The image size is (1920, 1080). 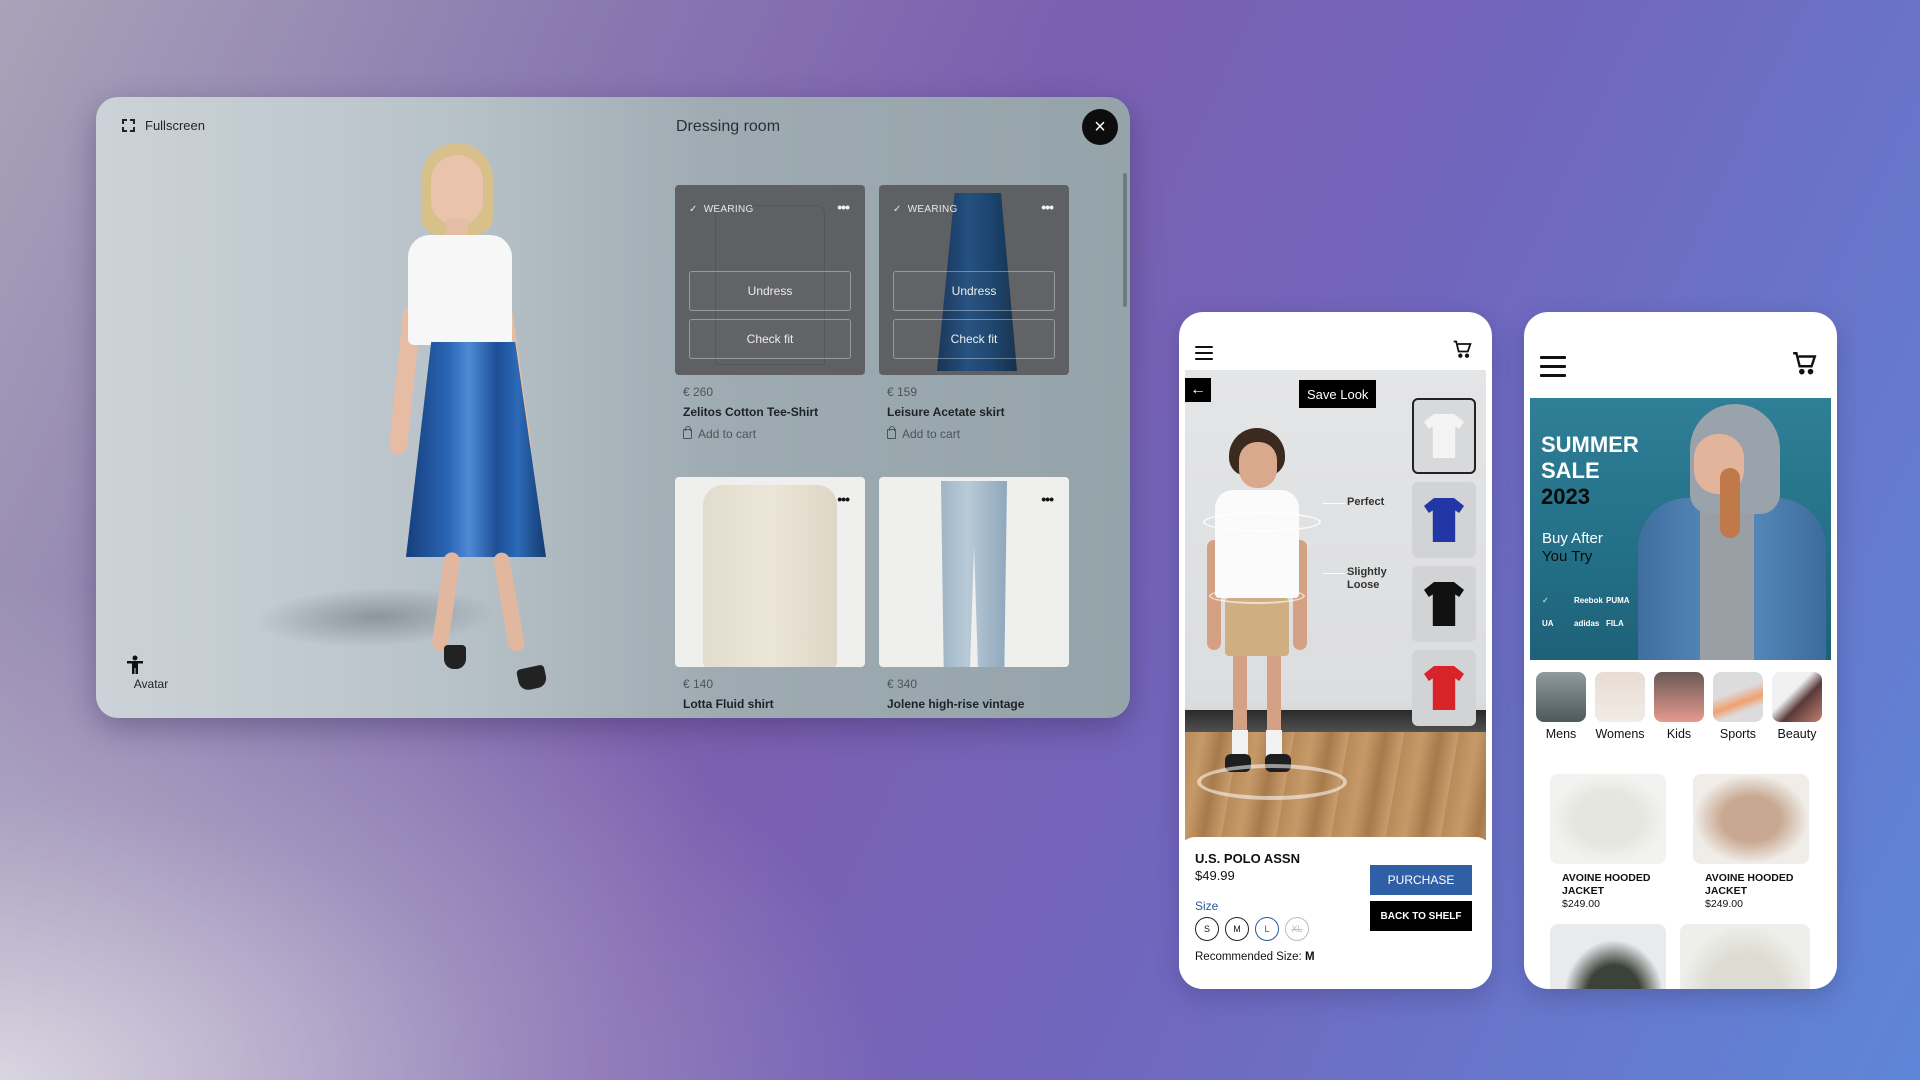 I want to click on category-kids: Kids, so click(x=1679, y=706).